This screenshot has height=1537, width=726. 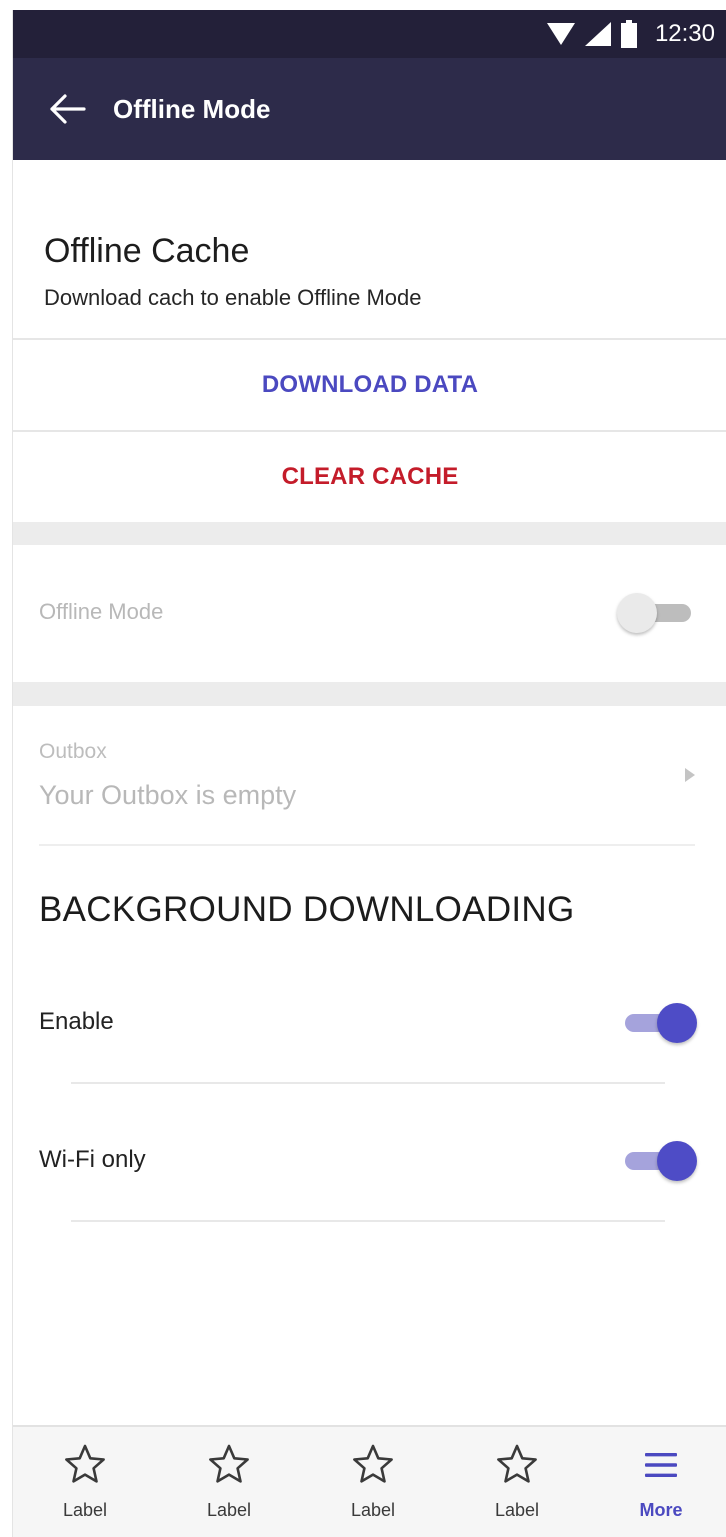 I want to click on chevron-right-icon, so click(x=690, y=775).